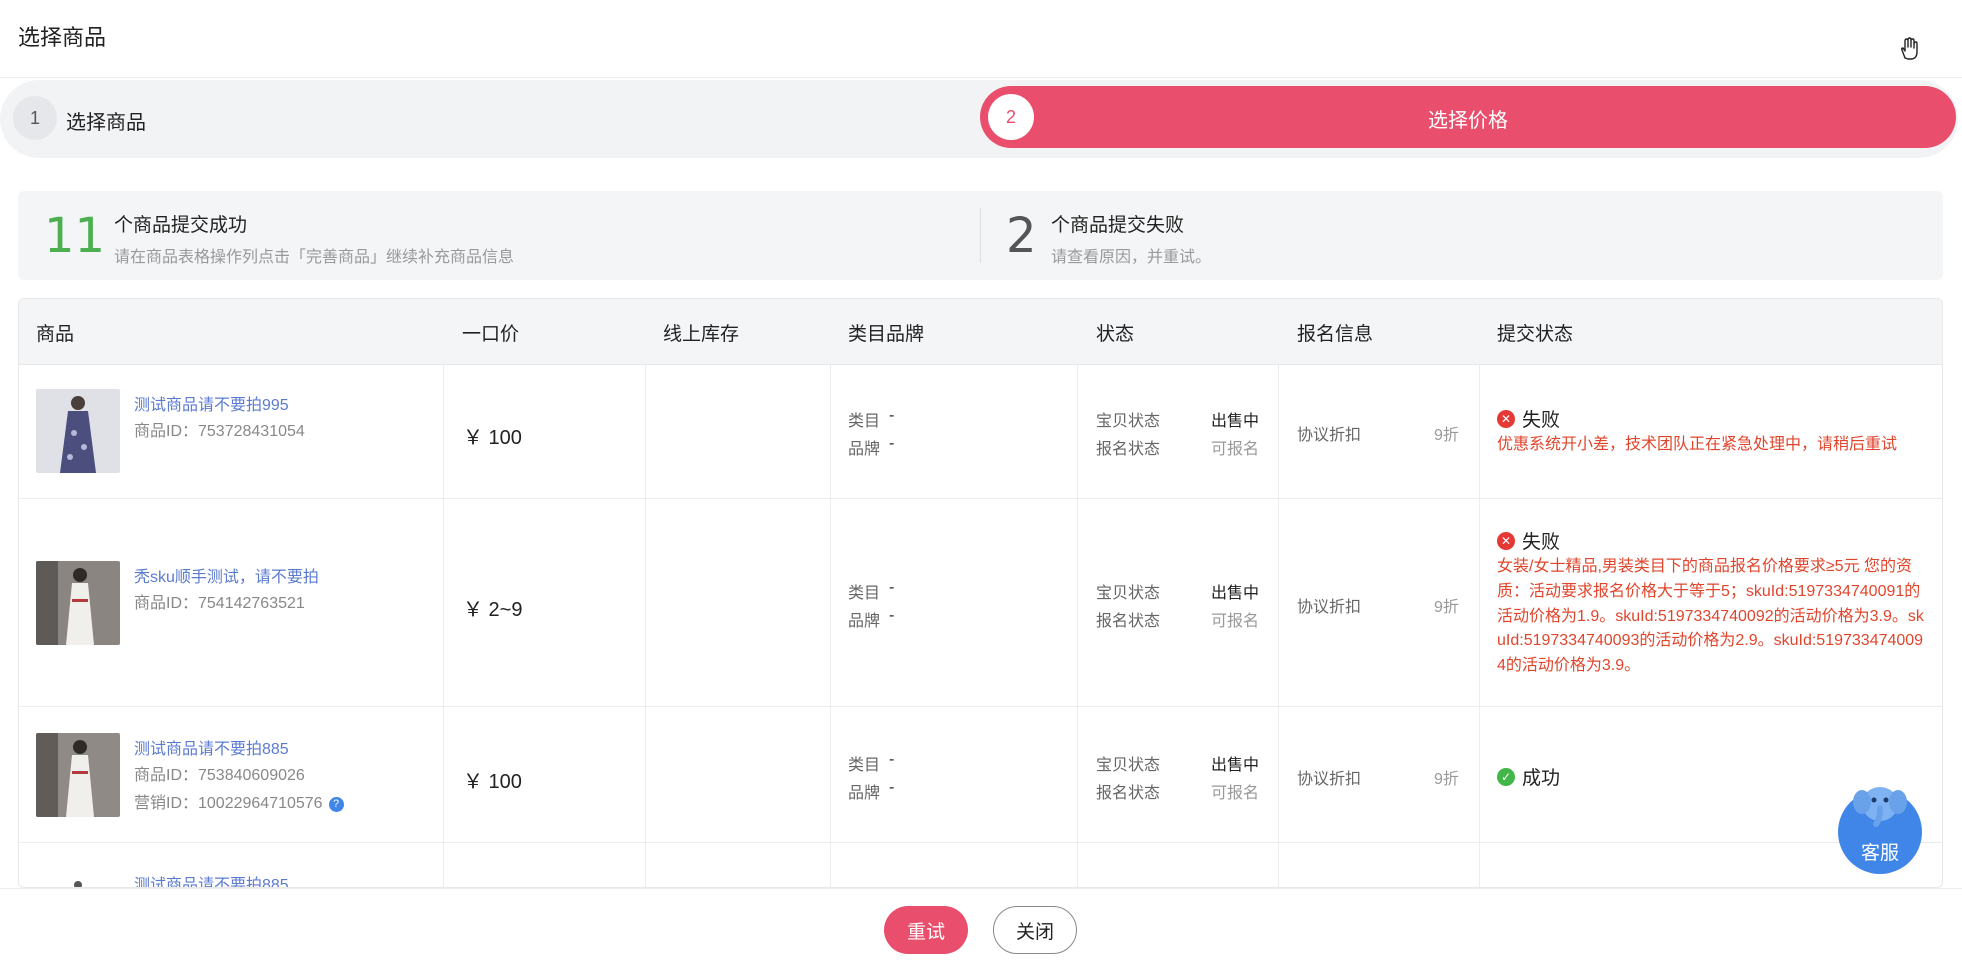  I want to click on table-header: 商品 一口价 线上库存 类目品牌 状态 报名信息 提交状态, so click(980, 332).